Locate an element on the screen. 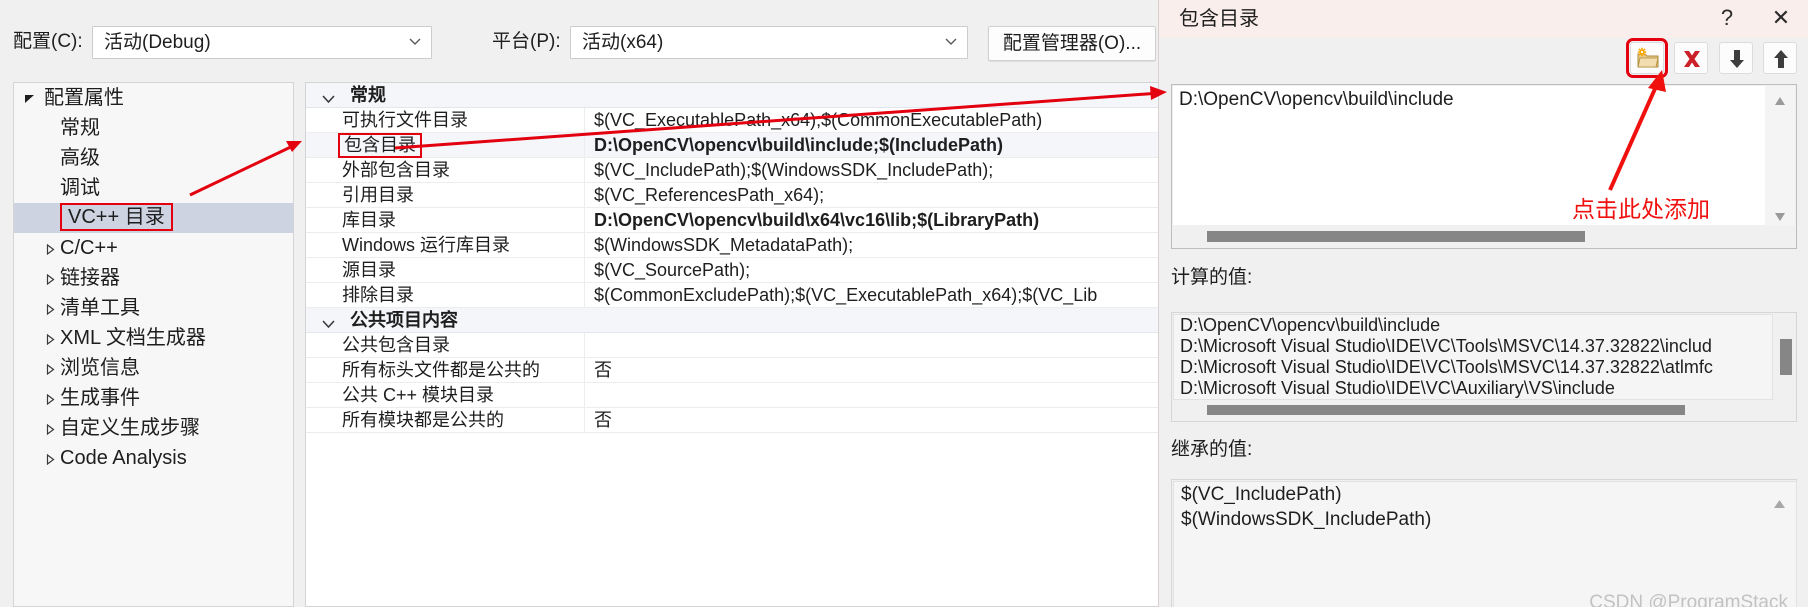  calculated-values-label: 计算的值: is located at coordinates (1212, 277).